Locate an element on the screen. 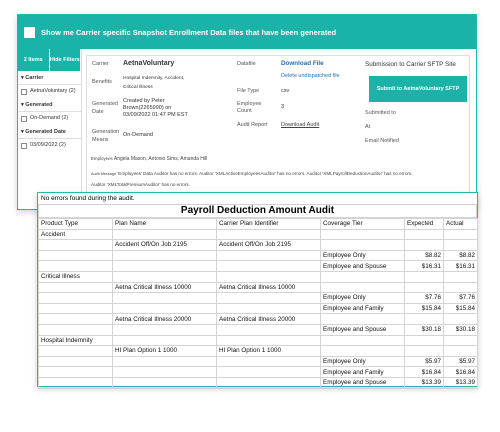  table-row: Employee and Family $16.84 $16.84 is located at coordinates (258, 372).